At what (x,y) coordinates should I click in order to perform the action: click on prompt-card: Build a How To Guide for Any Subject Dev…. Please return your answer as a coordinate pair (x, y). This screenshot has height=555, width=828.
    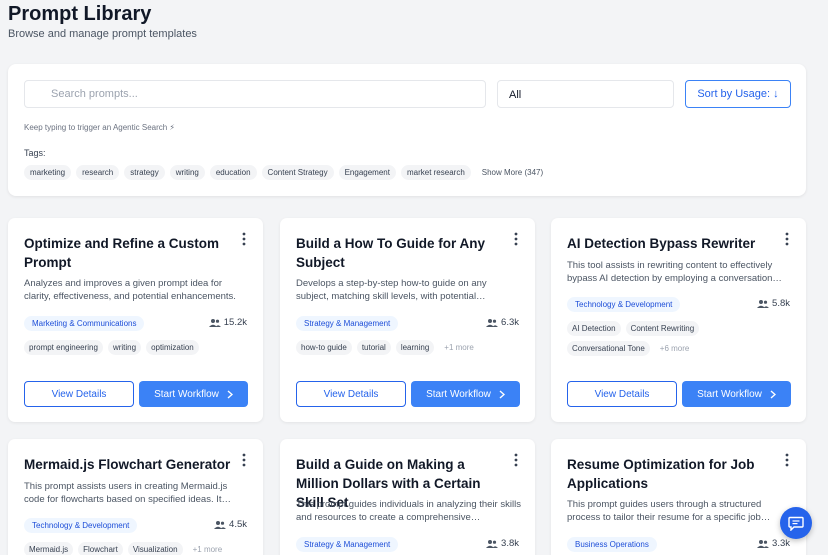
    Looking at the image, I should click on (407, 320).